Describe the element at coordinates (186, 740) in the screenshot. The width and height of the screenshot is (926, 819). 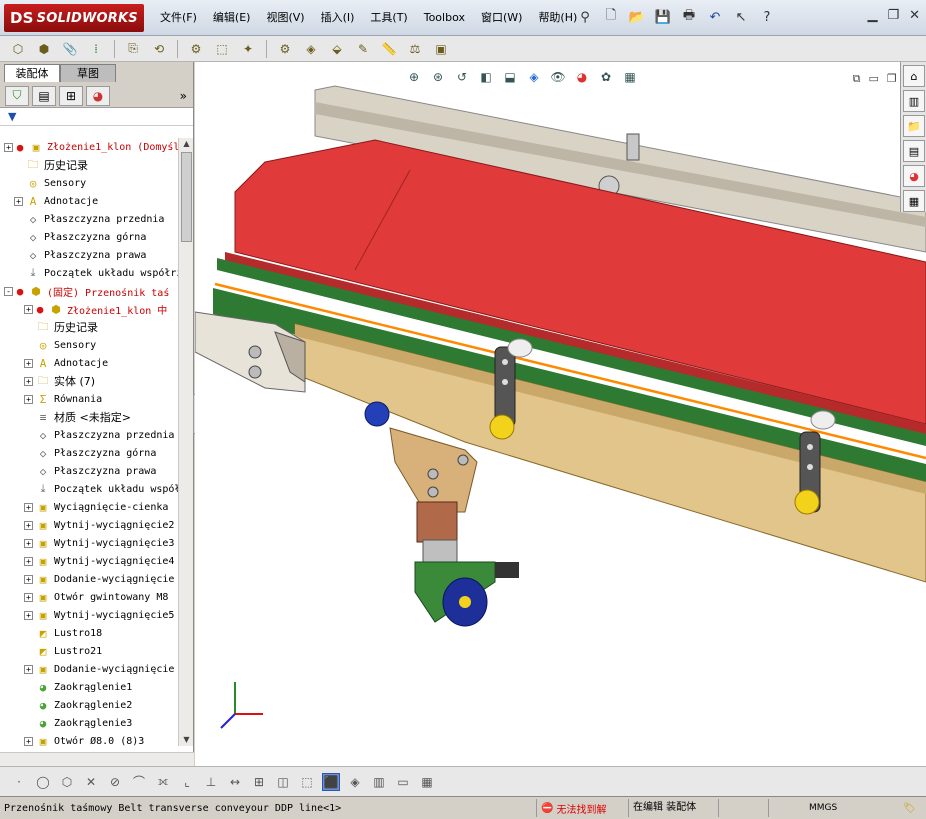
I see `scroll-down-icon: ▼` at that location.